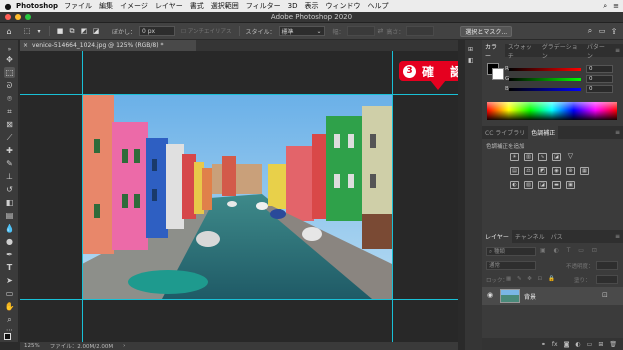 The image size is (623, 350). Describe the element at coordinates (25, 45) in the screenshot. I see `close-tab-icon: ×` at that location.